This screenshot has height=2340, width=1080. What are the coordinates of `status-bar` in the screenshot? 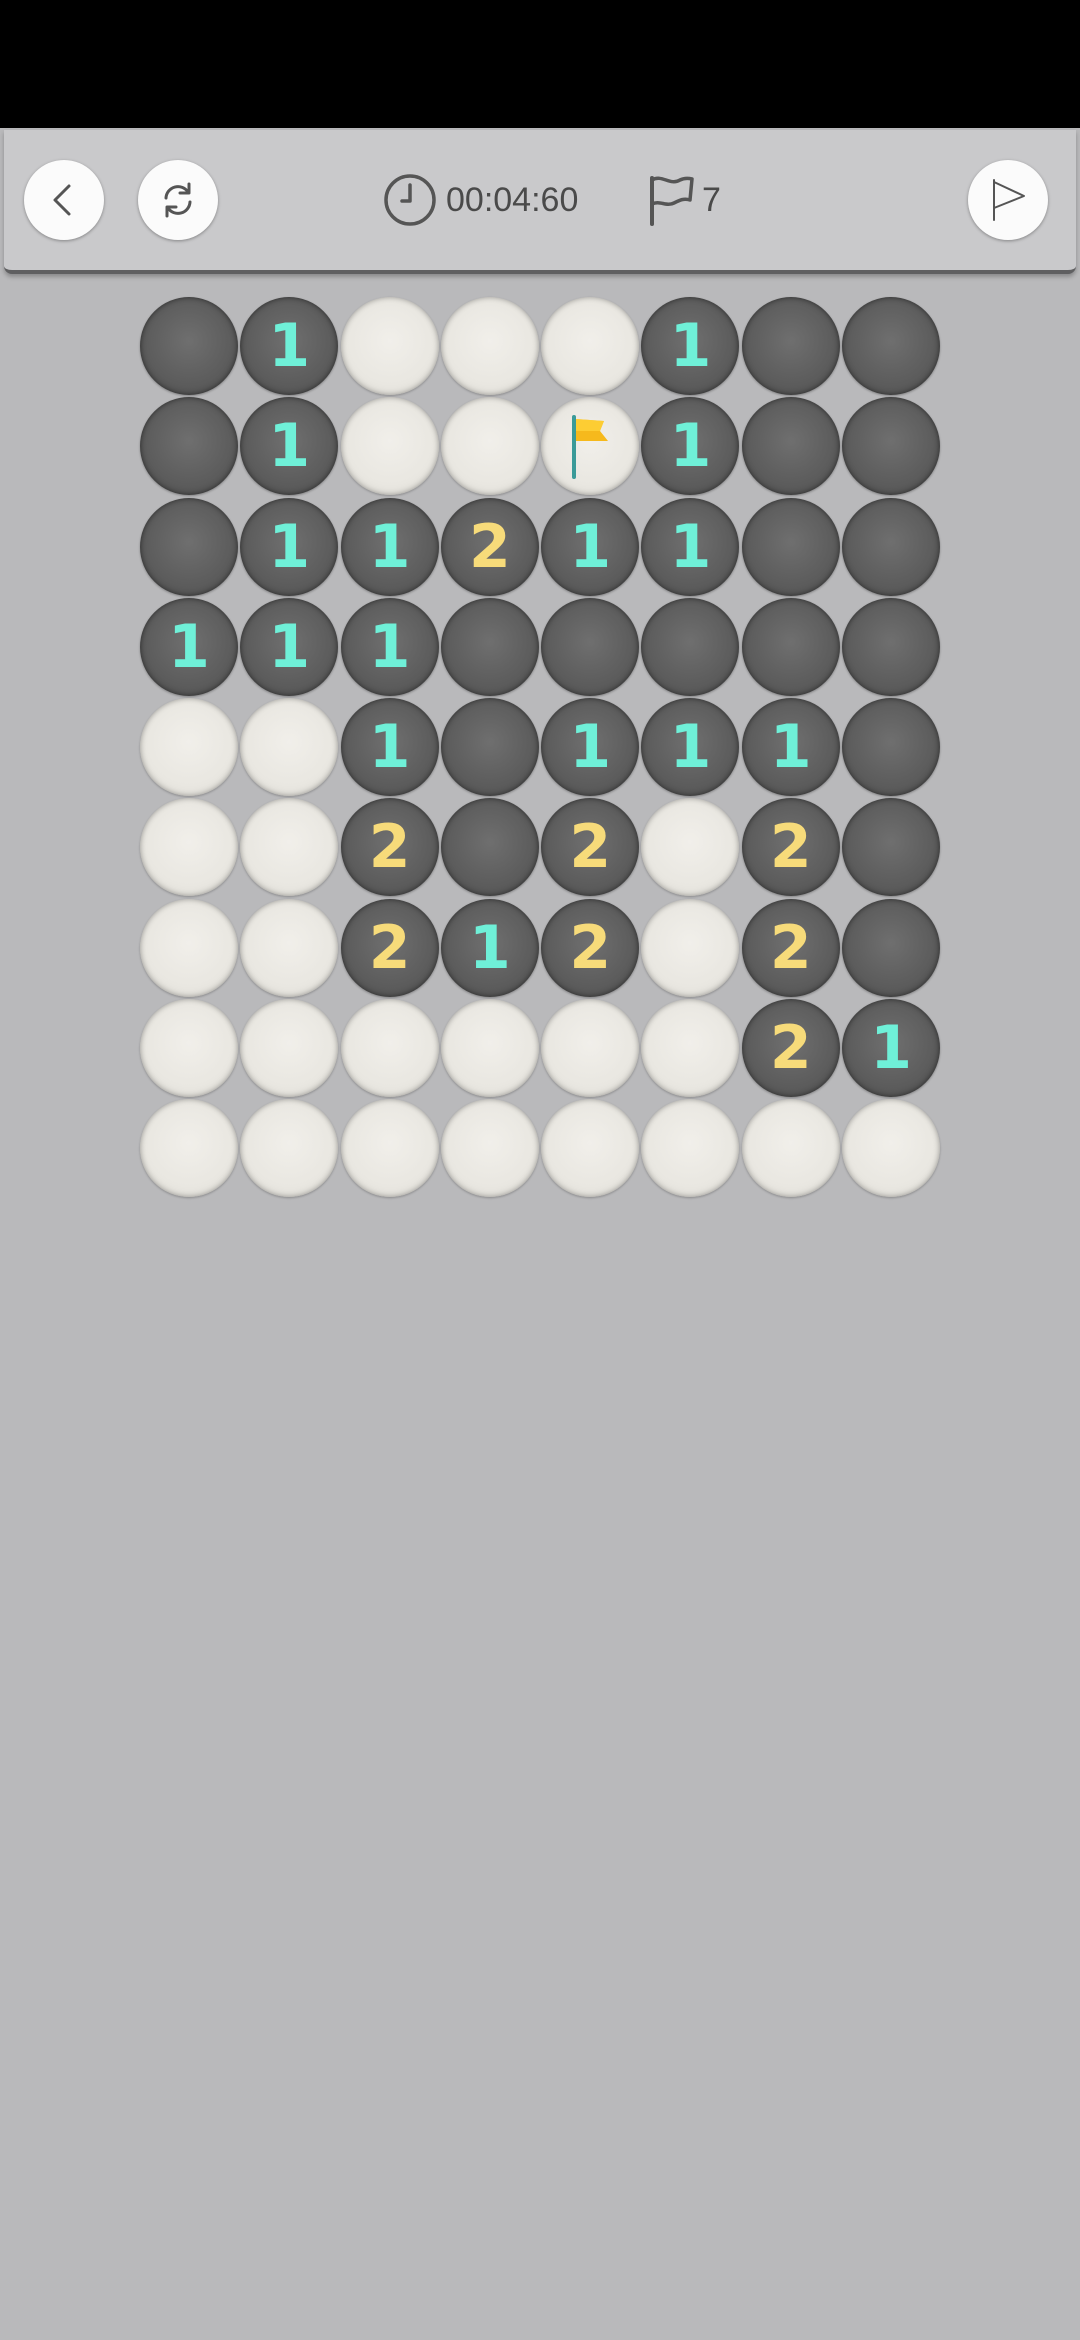 It's located at (540, 64).